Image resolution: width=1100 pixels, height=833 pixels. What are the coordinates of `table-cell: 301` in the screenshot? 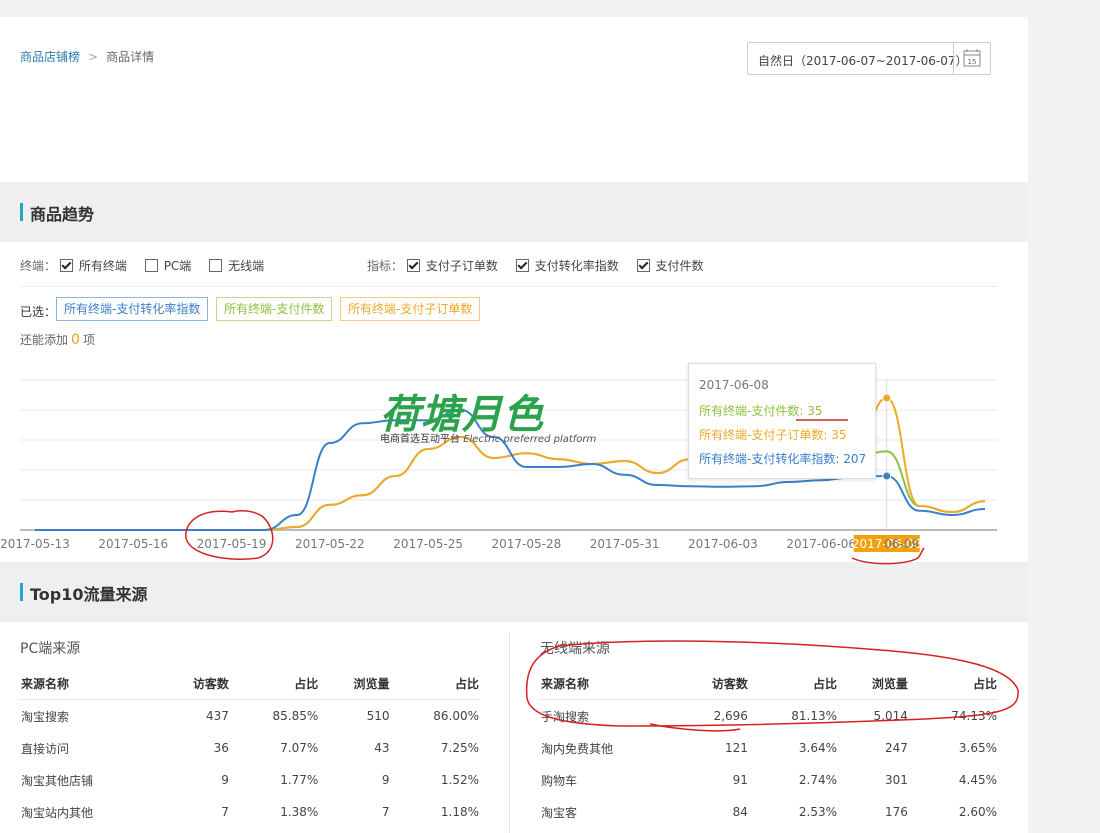 It's located at (896, 780).